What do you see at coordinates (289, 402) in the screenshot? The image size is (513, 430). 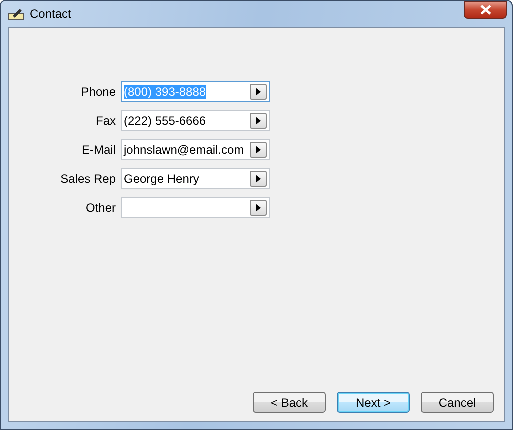 I see `dialog-button: < Back` at bounding box center [289, 402].